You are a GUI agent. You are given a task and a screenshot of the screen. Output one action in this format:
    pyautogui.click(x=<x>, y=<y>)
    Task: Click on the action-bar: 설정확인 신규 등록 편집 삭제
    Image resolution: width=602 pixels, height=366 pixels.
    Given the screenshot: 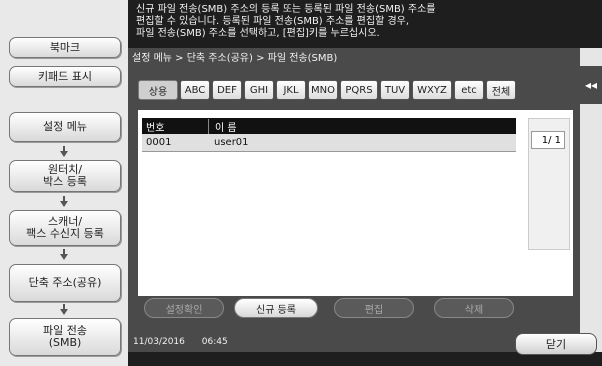 What is the action you would take?
    pyautogui.click(x=355, y=313)
    